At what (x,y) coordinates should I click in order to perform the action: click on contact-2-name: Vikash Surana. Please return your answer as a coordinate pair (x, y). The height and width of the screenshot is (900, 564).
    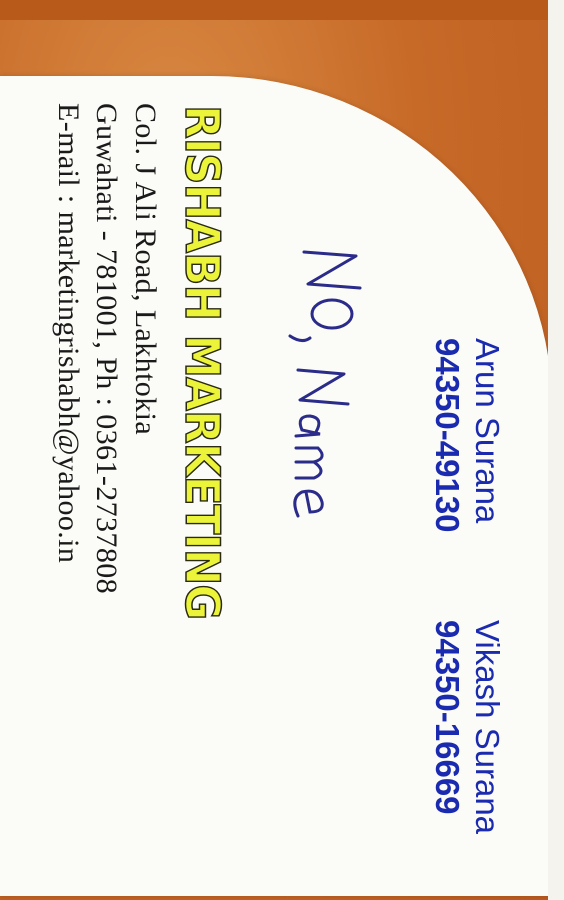
    Looking at the image, I should click on (487, 727).